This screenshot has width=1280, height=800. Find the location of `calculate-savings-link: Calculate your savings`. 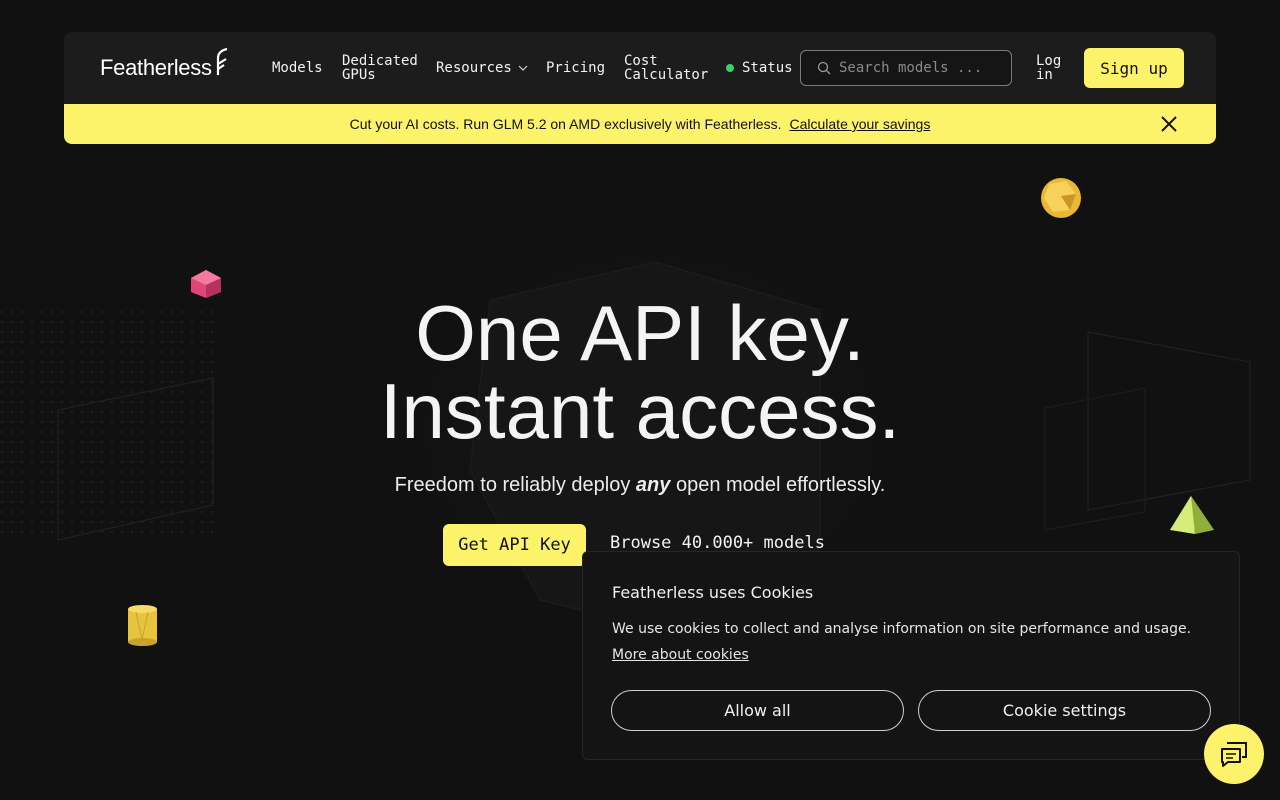

calculate-savings-link: Calculate your savings is located at coordinates (859, 124).